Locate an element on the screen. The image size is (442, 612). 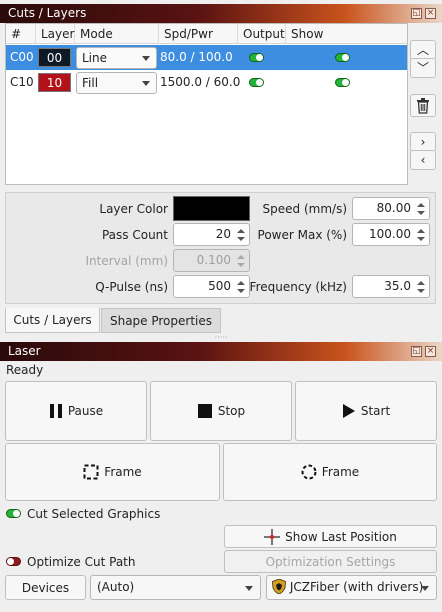
stop-icon is located at coordinates (204, 411).